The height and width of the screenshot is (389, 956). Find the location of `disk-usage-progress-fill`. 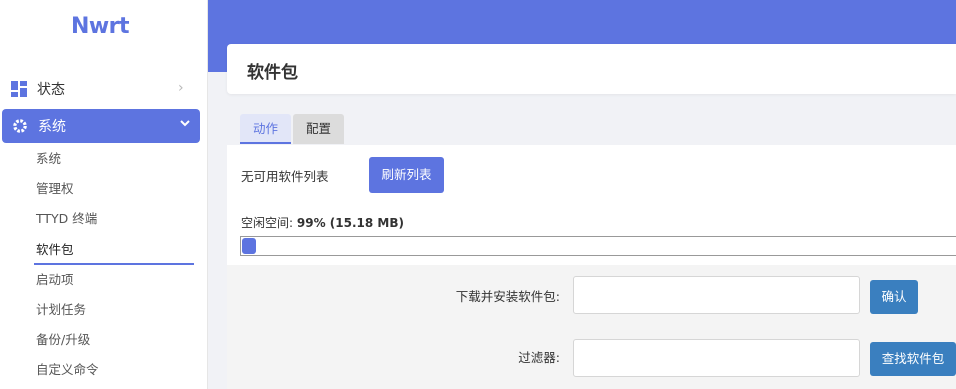

disk-usage-progress-fill is located at coordinates (249, 246).